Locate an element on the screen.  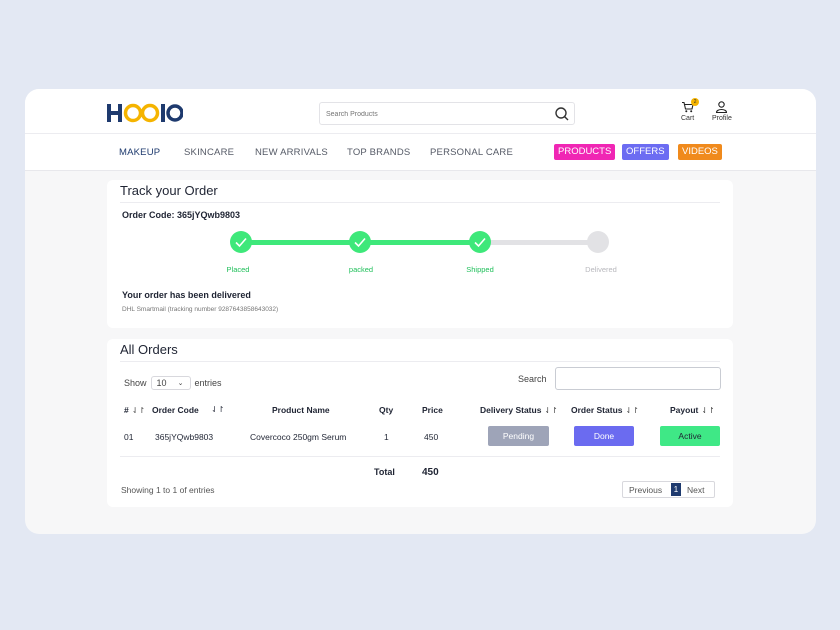
step-delivered-indicator is located at coordinates (598, 242).